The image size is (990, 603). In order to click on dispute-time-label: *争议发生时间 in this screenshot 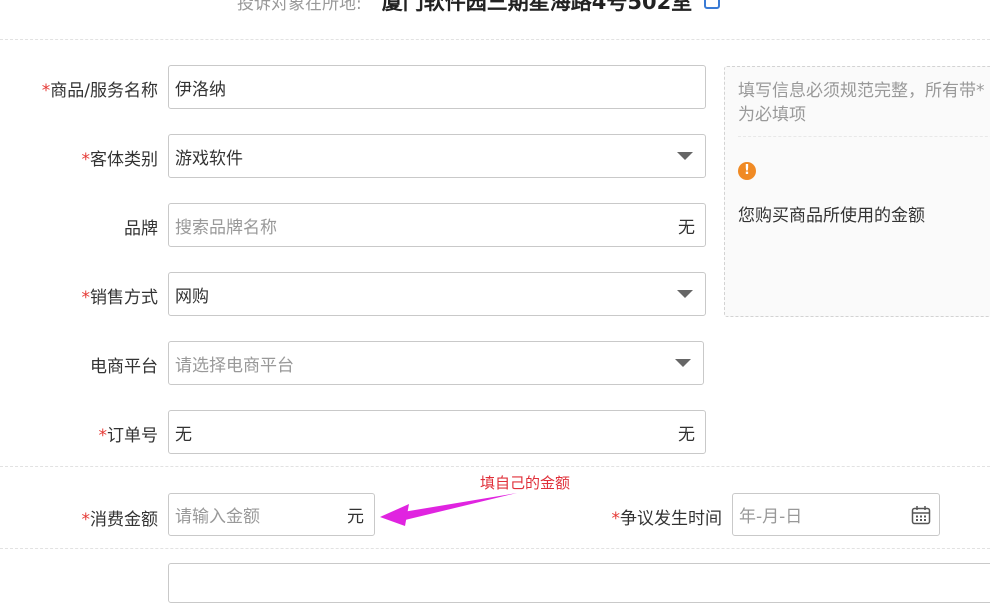, I will do `click(667, 519)`.